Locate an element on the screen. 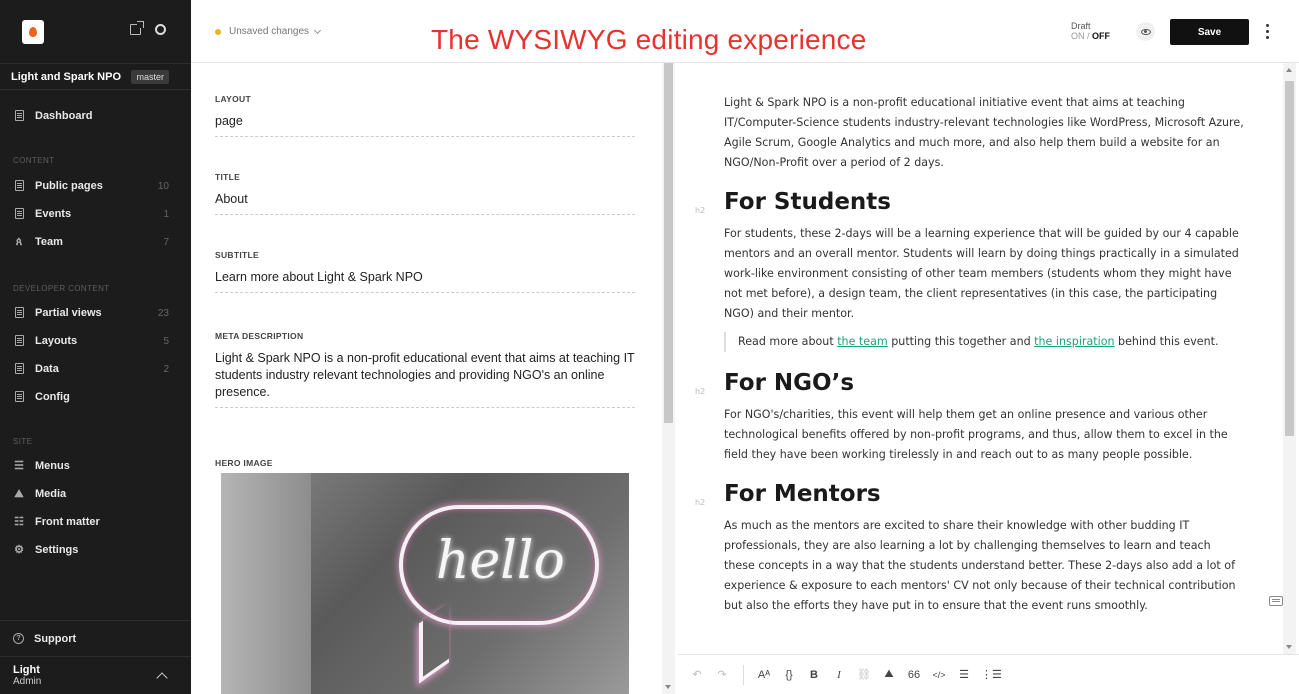 This screenshot has width=1299, height=694. heading-for-mentors: h2 For Mentors is located at coordinates (969, 494).